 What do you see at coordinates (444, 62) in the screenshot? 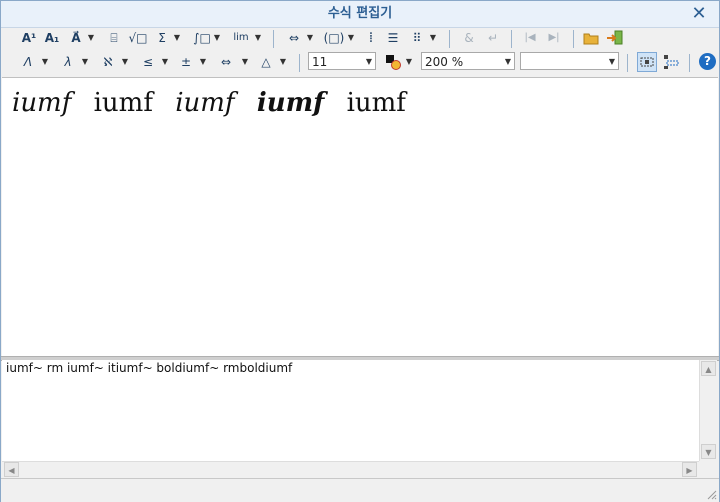
I see `zoom-value: 200 %` at bounding box center [444, 62].